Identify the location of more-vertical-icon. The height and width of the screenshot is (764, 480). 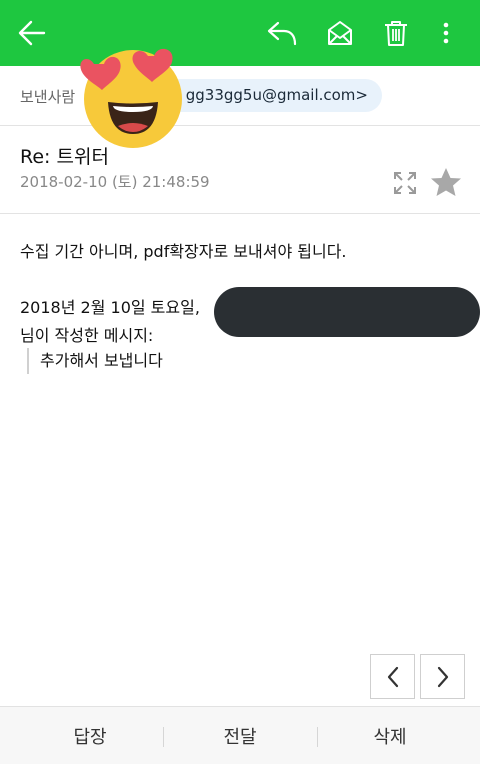
(446, 33).